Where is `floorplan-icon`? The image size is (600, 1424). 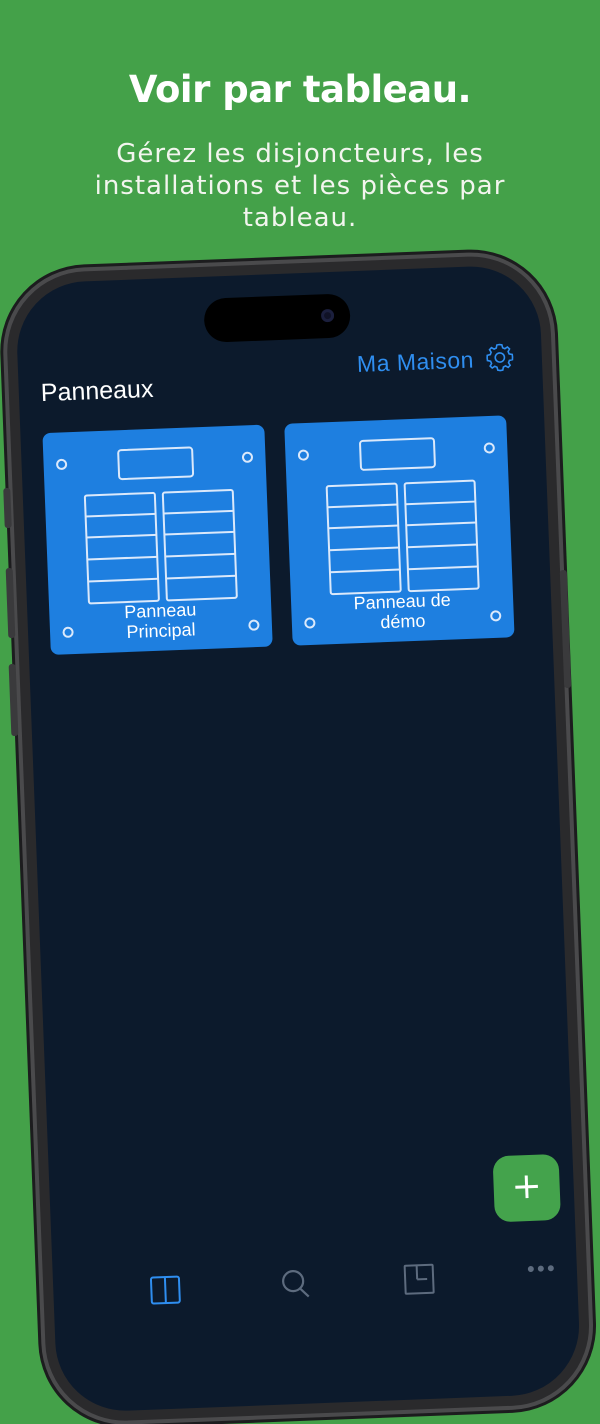 floorplan-icon is located at coordinates (419, 1280).